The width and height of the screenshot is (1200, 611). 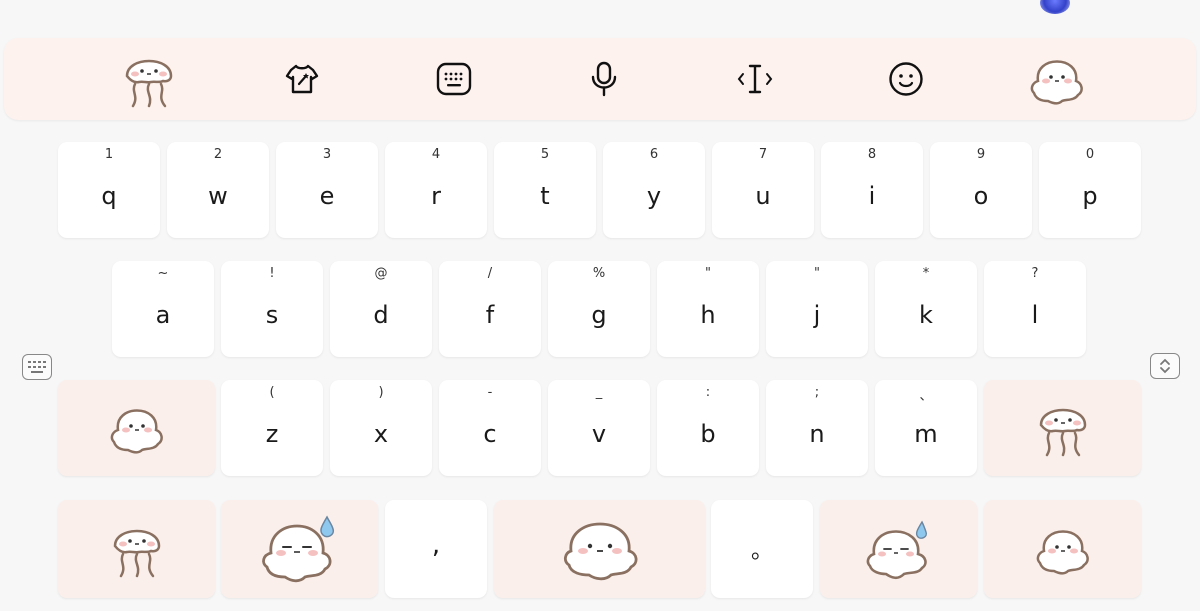 I want to click on key-sub-label: %, so click(x=599, y=273).